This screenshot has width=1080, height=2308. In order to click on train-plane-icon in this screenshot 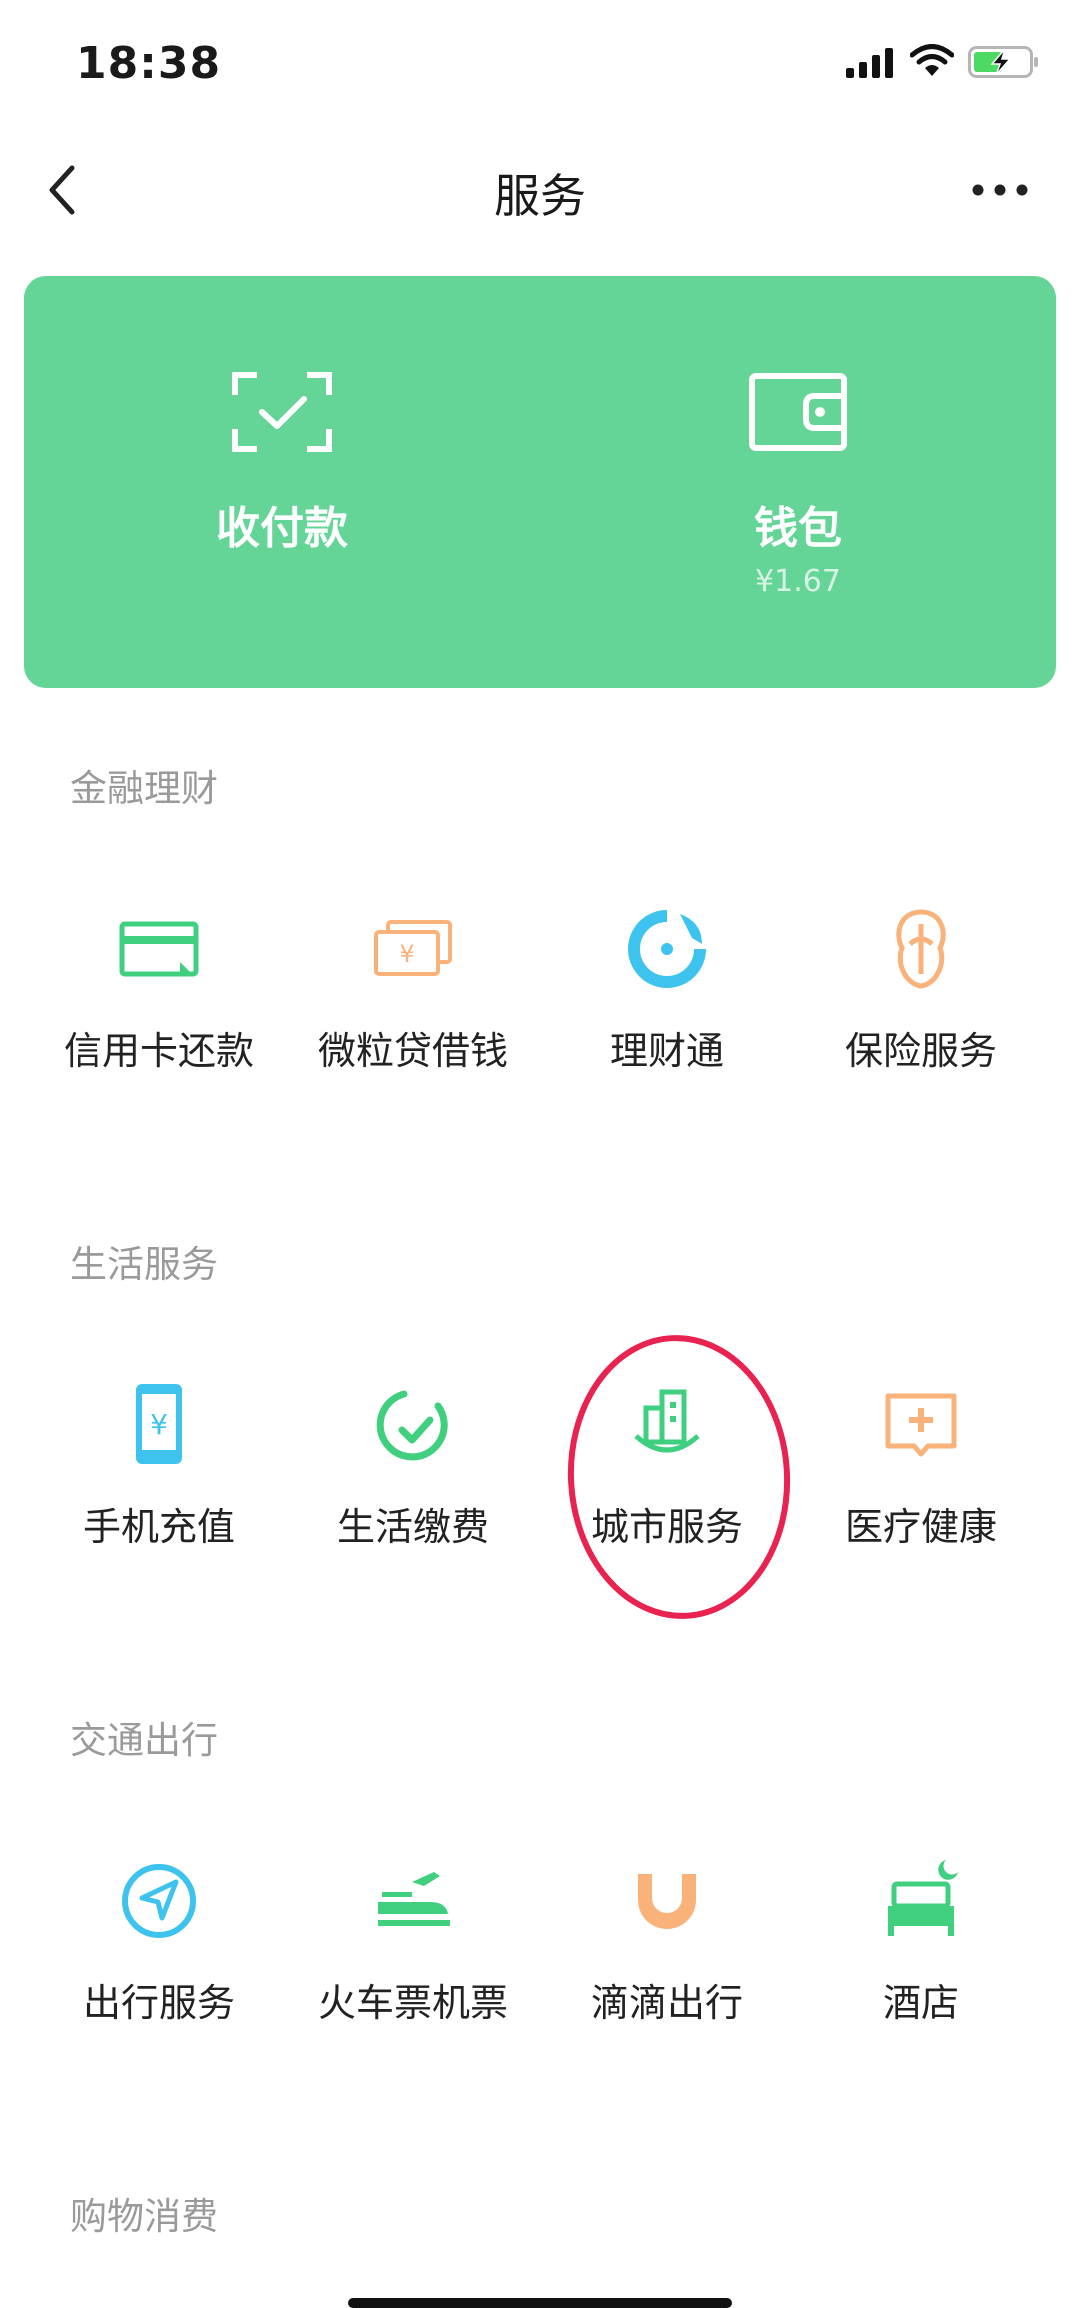, I will do `click(414, 1899)`.